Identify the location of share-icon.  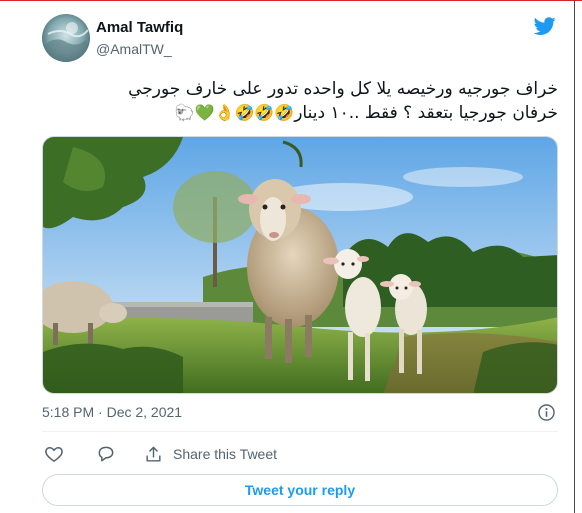
(153, 454).